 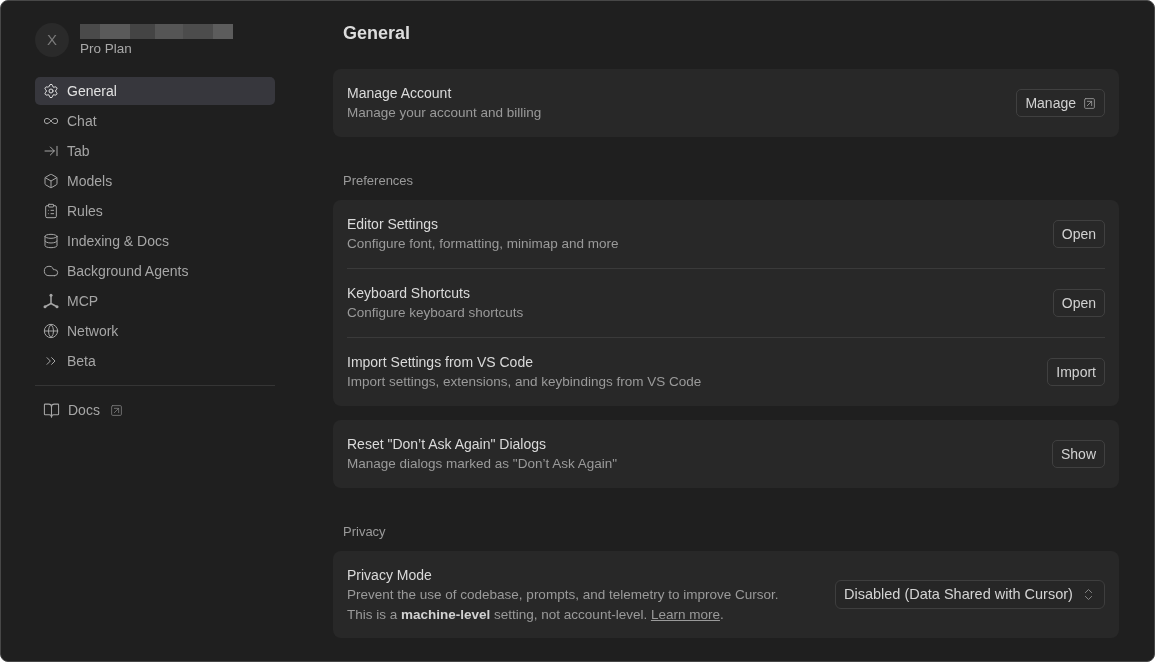 I want to click on setting-title: Reset "Don’t Ask Again" Dialogs, so click(x=447, y=444).